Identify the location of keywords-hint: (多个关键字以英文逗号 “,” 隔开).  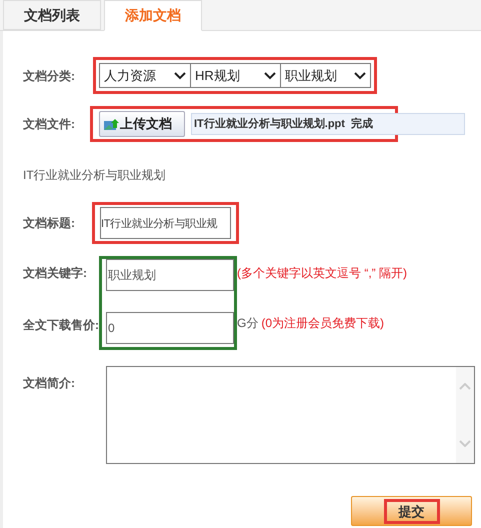
(322, 273).